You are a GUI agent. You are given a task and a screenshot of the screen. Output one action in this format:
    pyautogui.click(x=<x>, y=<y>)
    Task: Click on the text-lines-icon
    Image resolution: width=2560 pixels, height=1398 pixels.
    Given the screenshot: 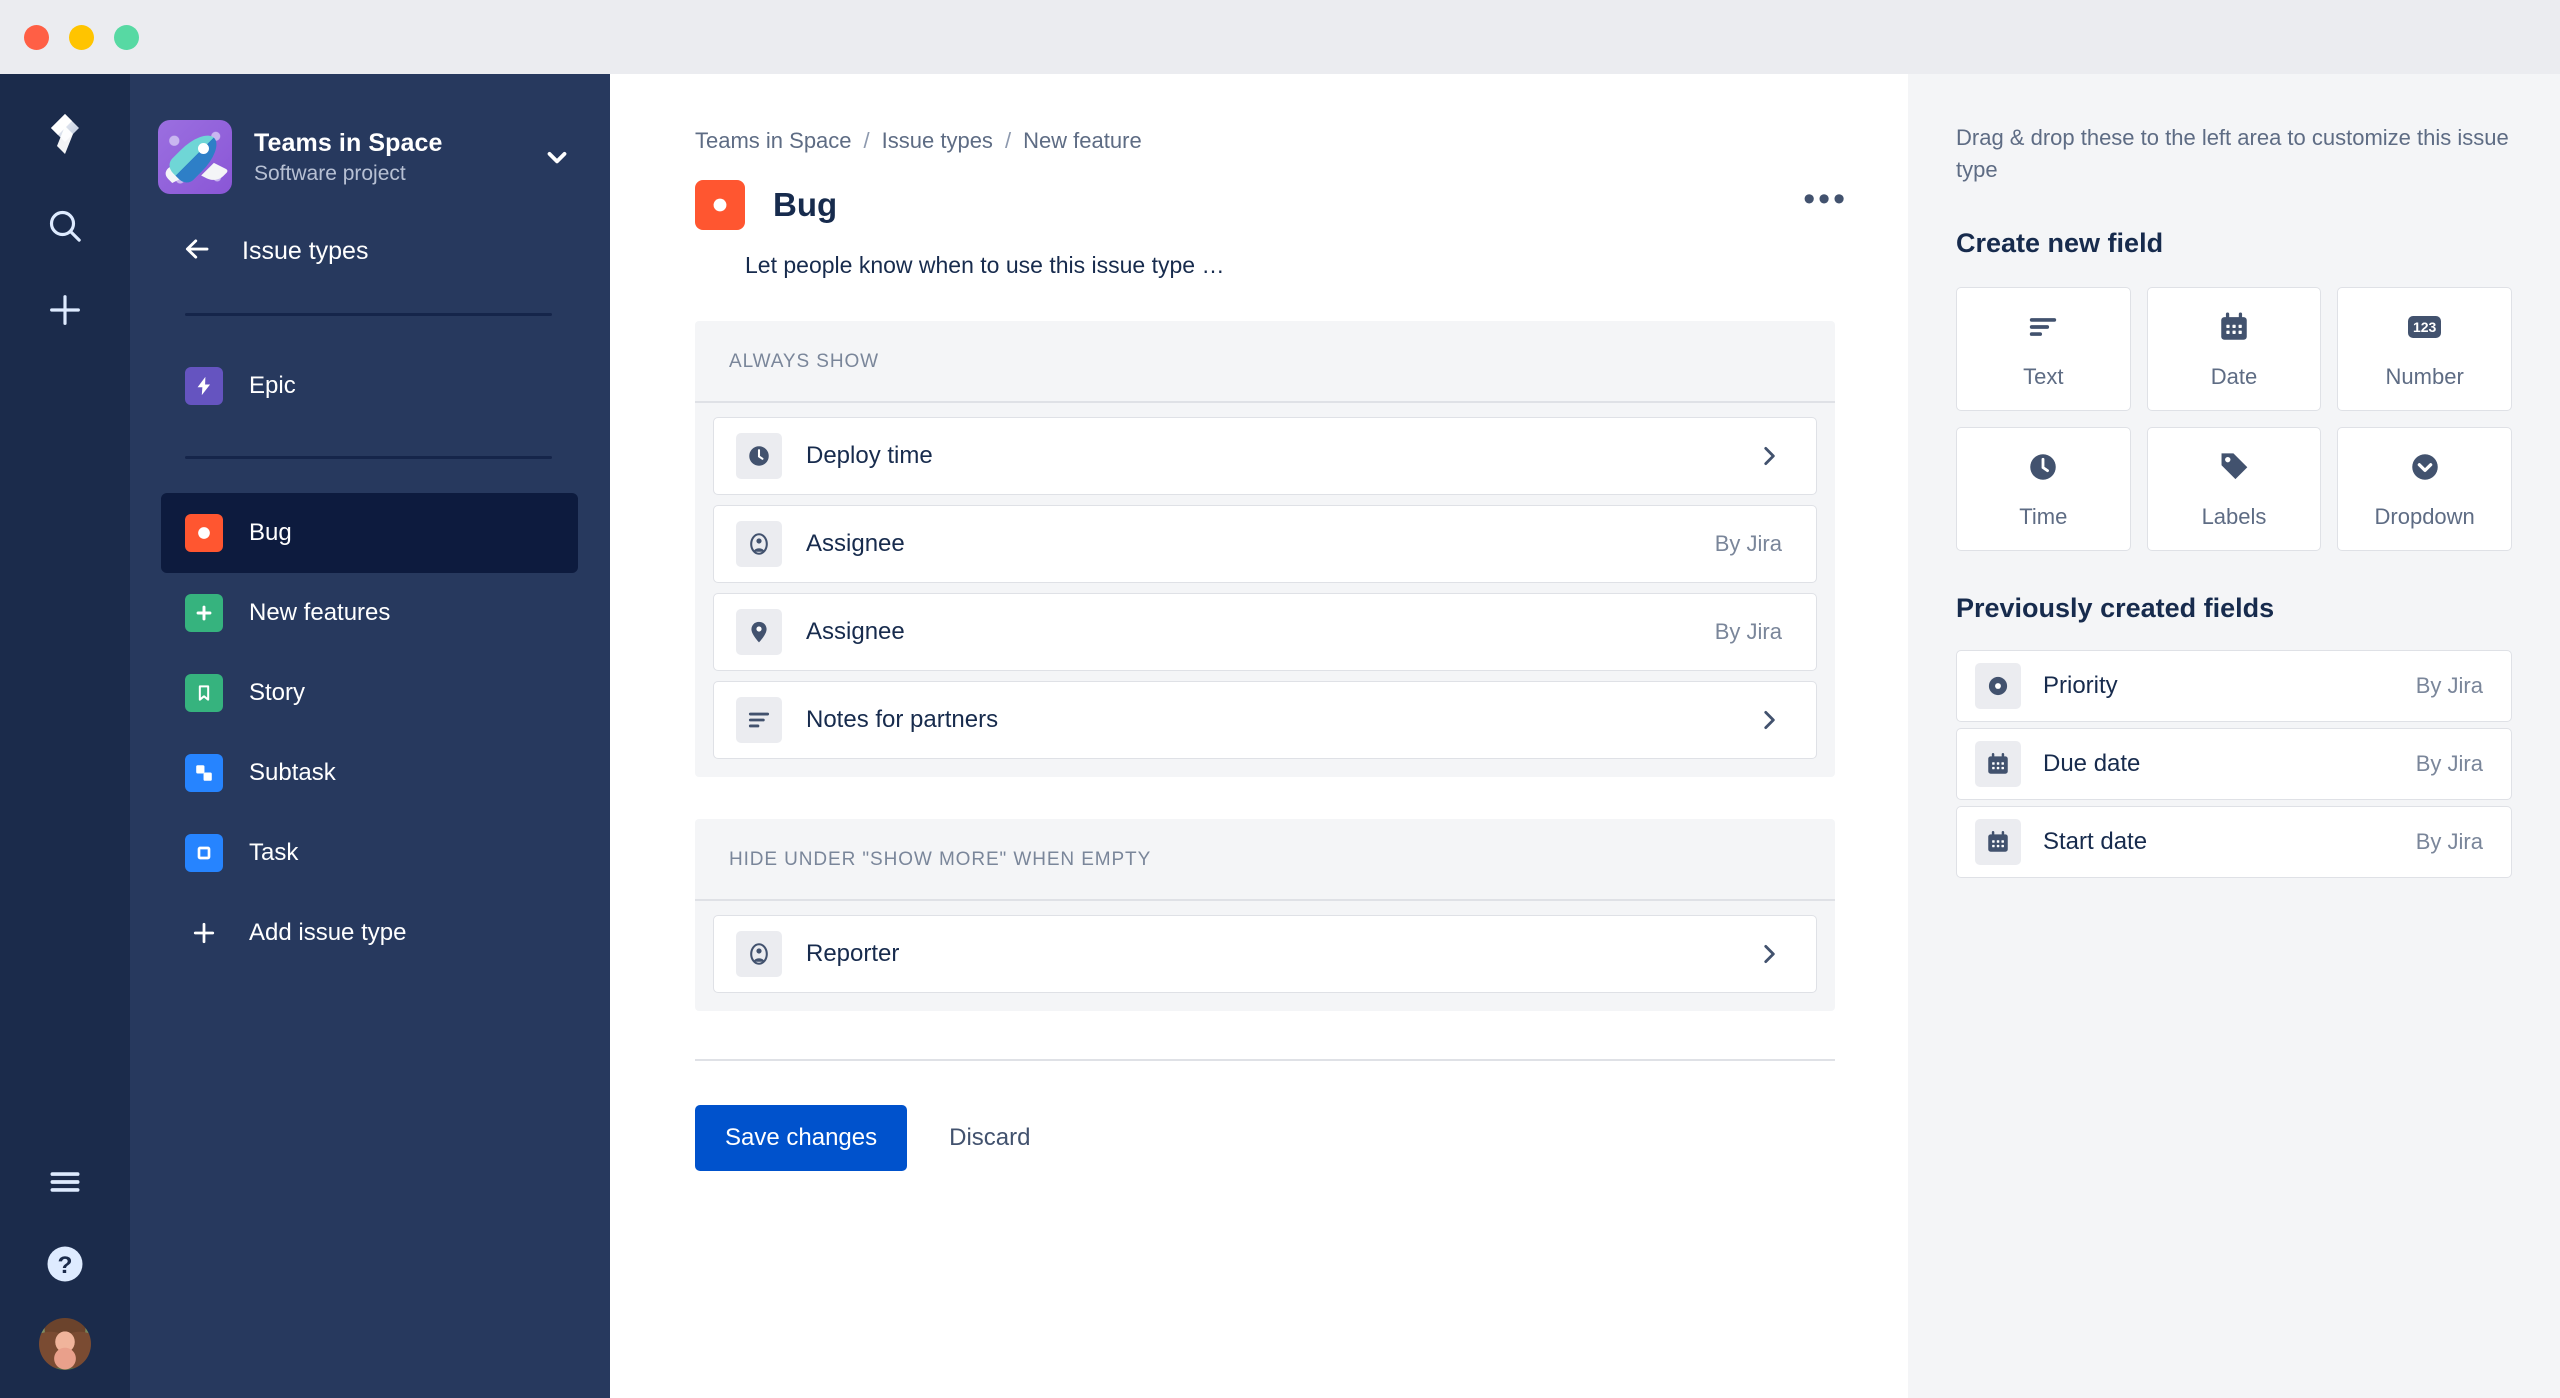 What is the action you would take?
    pyautogui.click(x=2043, y=327)
    